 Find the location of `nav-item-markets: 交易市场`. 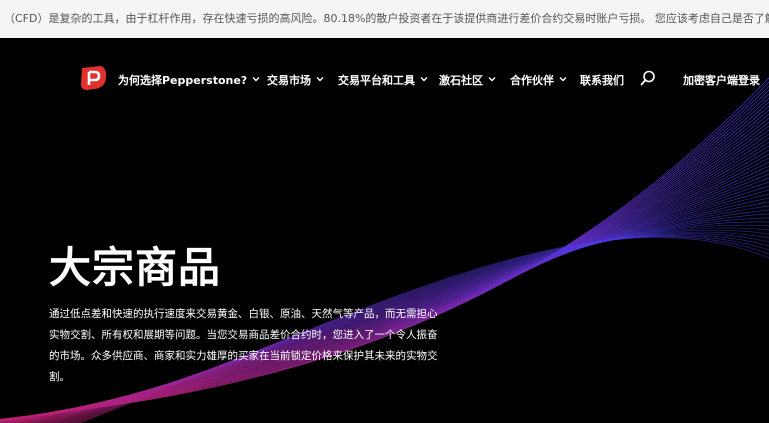

nav-item-markets: 交易市场 is located at coordinates (295, 80).